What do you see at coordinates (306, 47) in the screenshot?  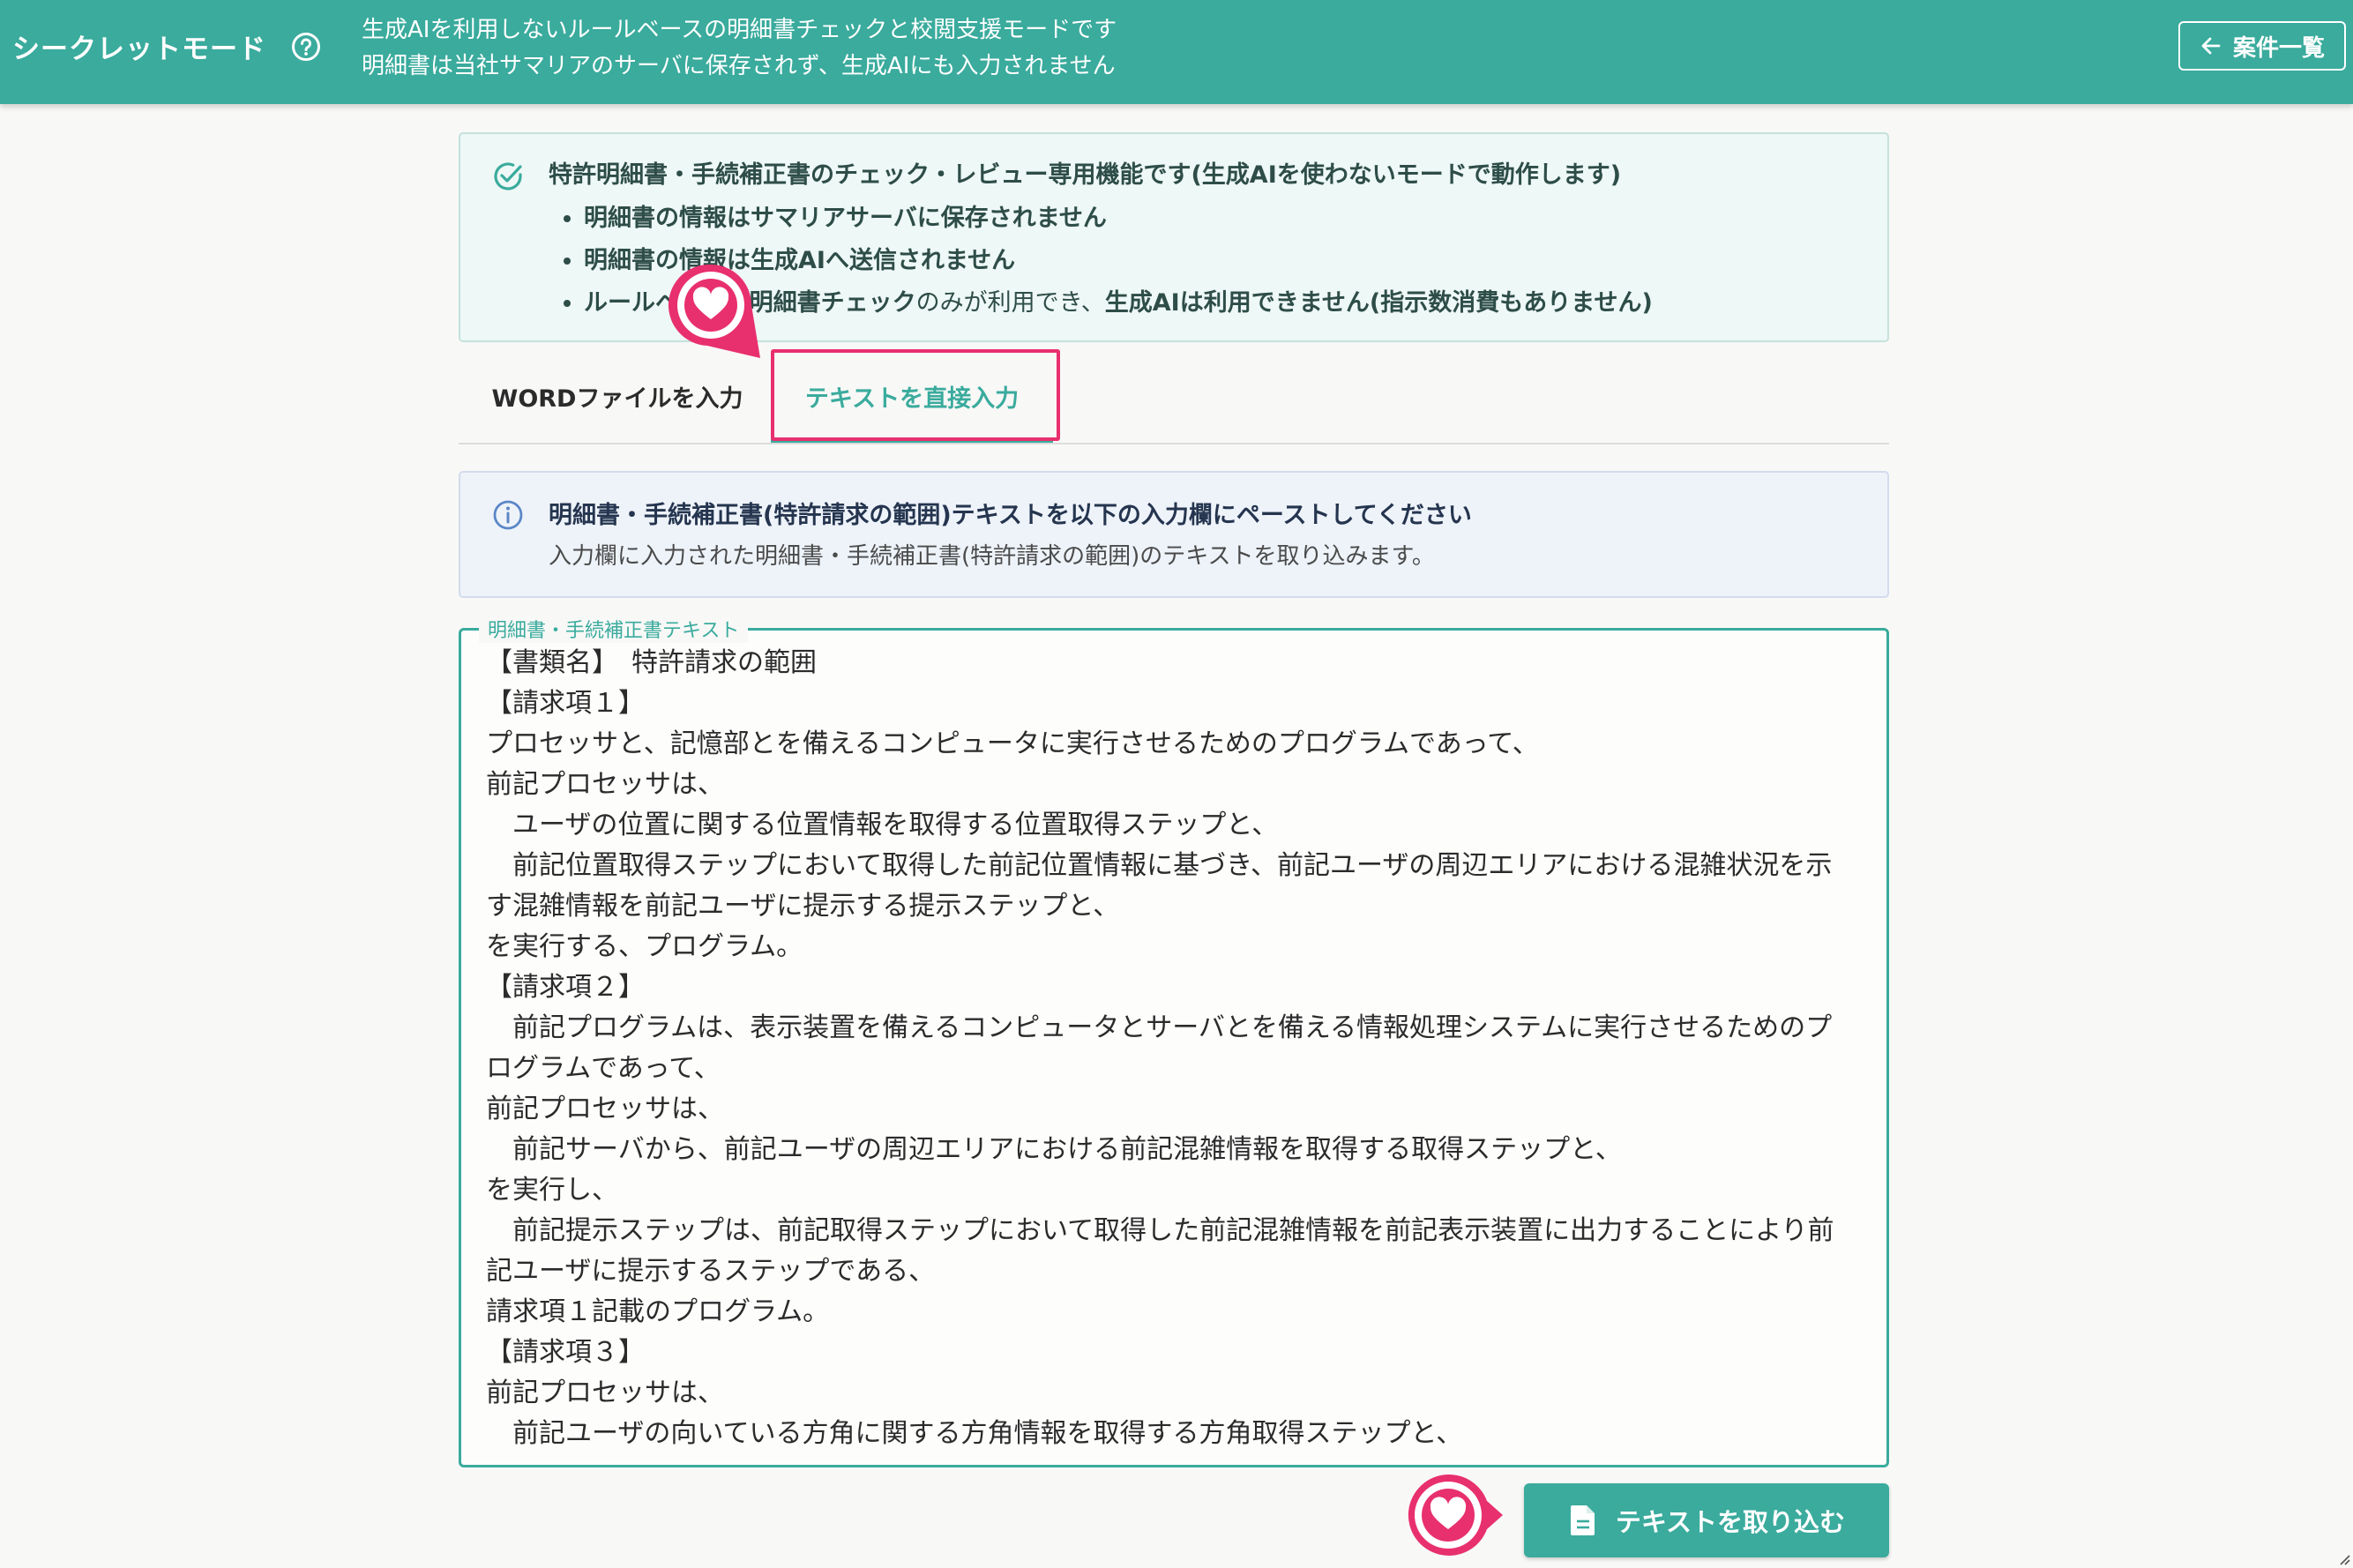 I see `help-circle-icon` at bounding box center [306, 47].